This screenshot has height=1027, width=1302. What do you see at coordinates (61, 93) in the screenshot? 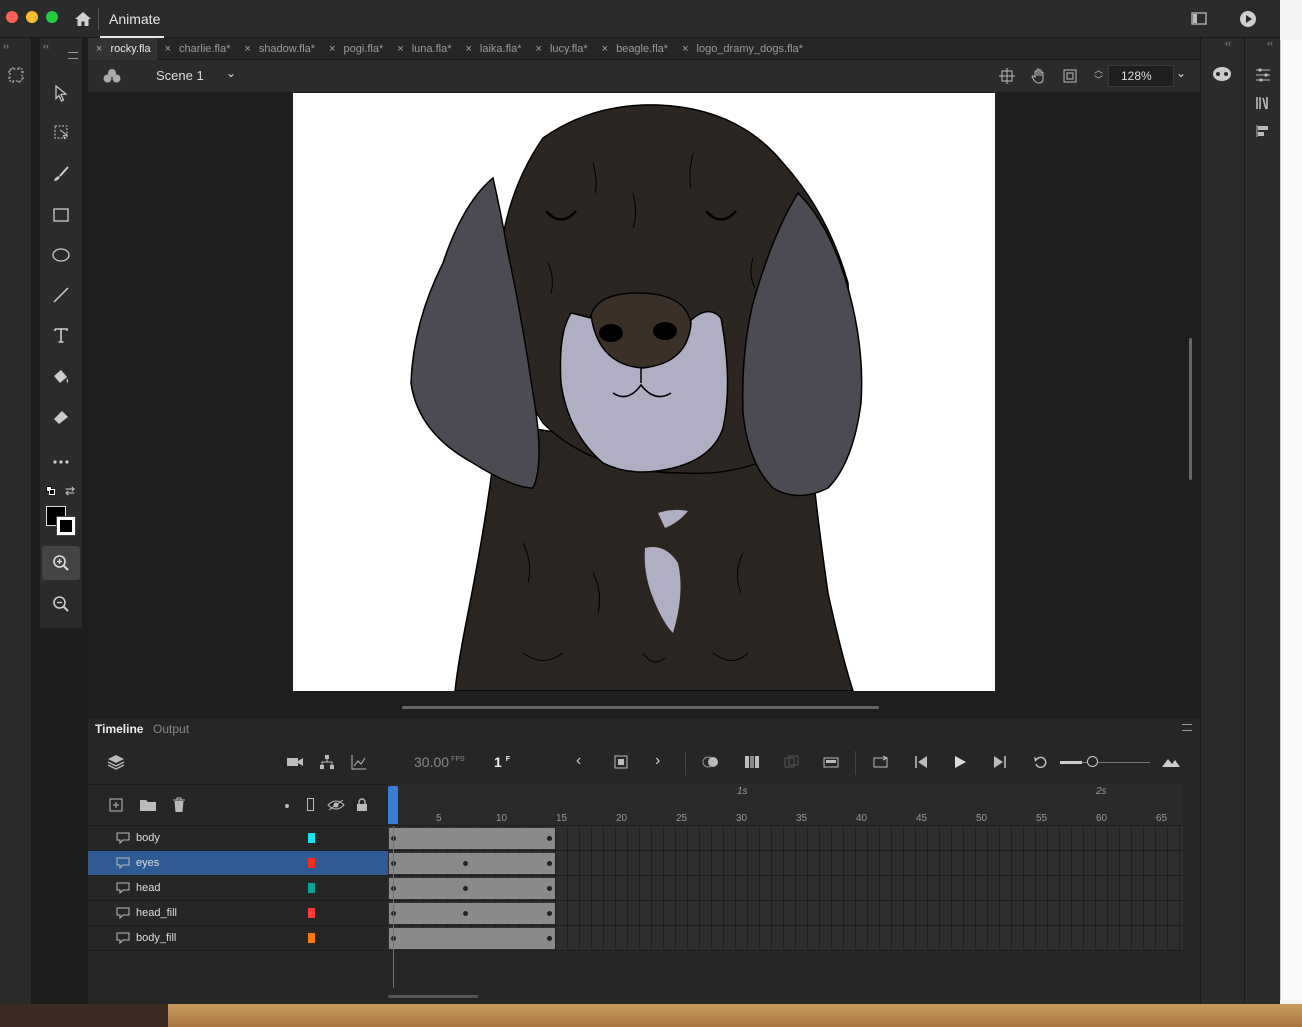
I see `selection-tool-icon` at bounding box center [61, 93].